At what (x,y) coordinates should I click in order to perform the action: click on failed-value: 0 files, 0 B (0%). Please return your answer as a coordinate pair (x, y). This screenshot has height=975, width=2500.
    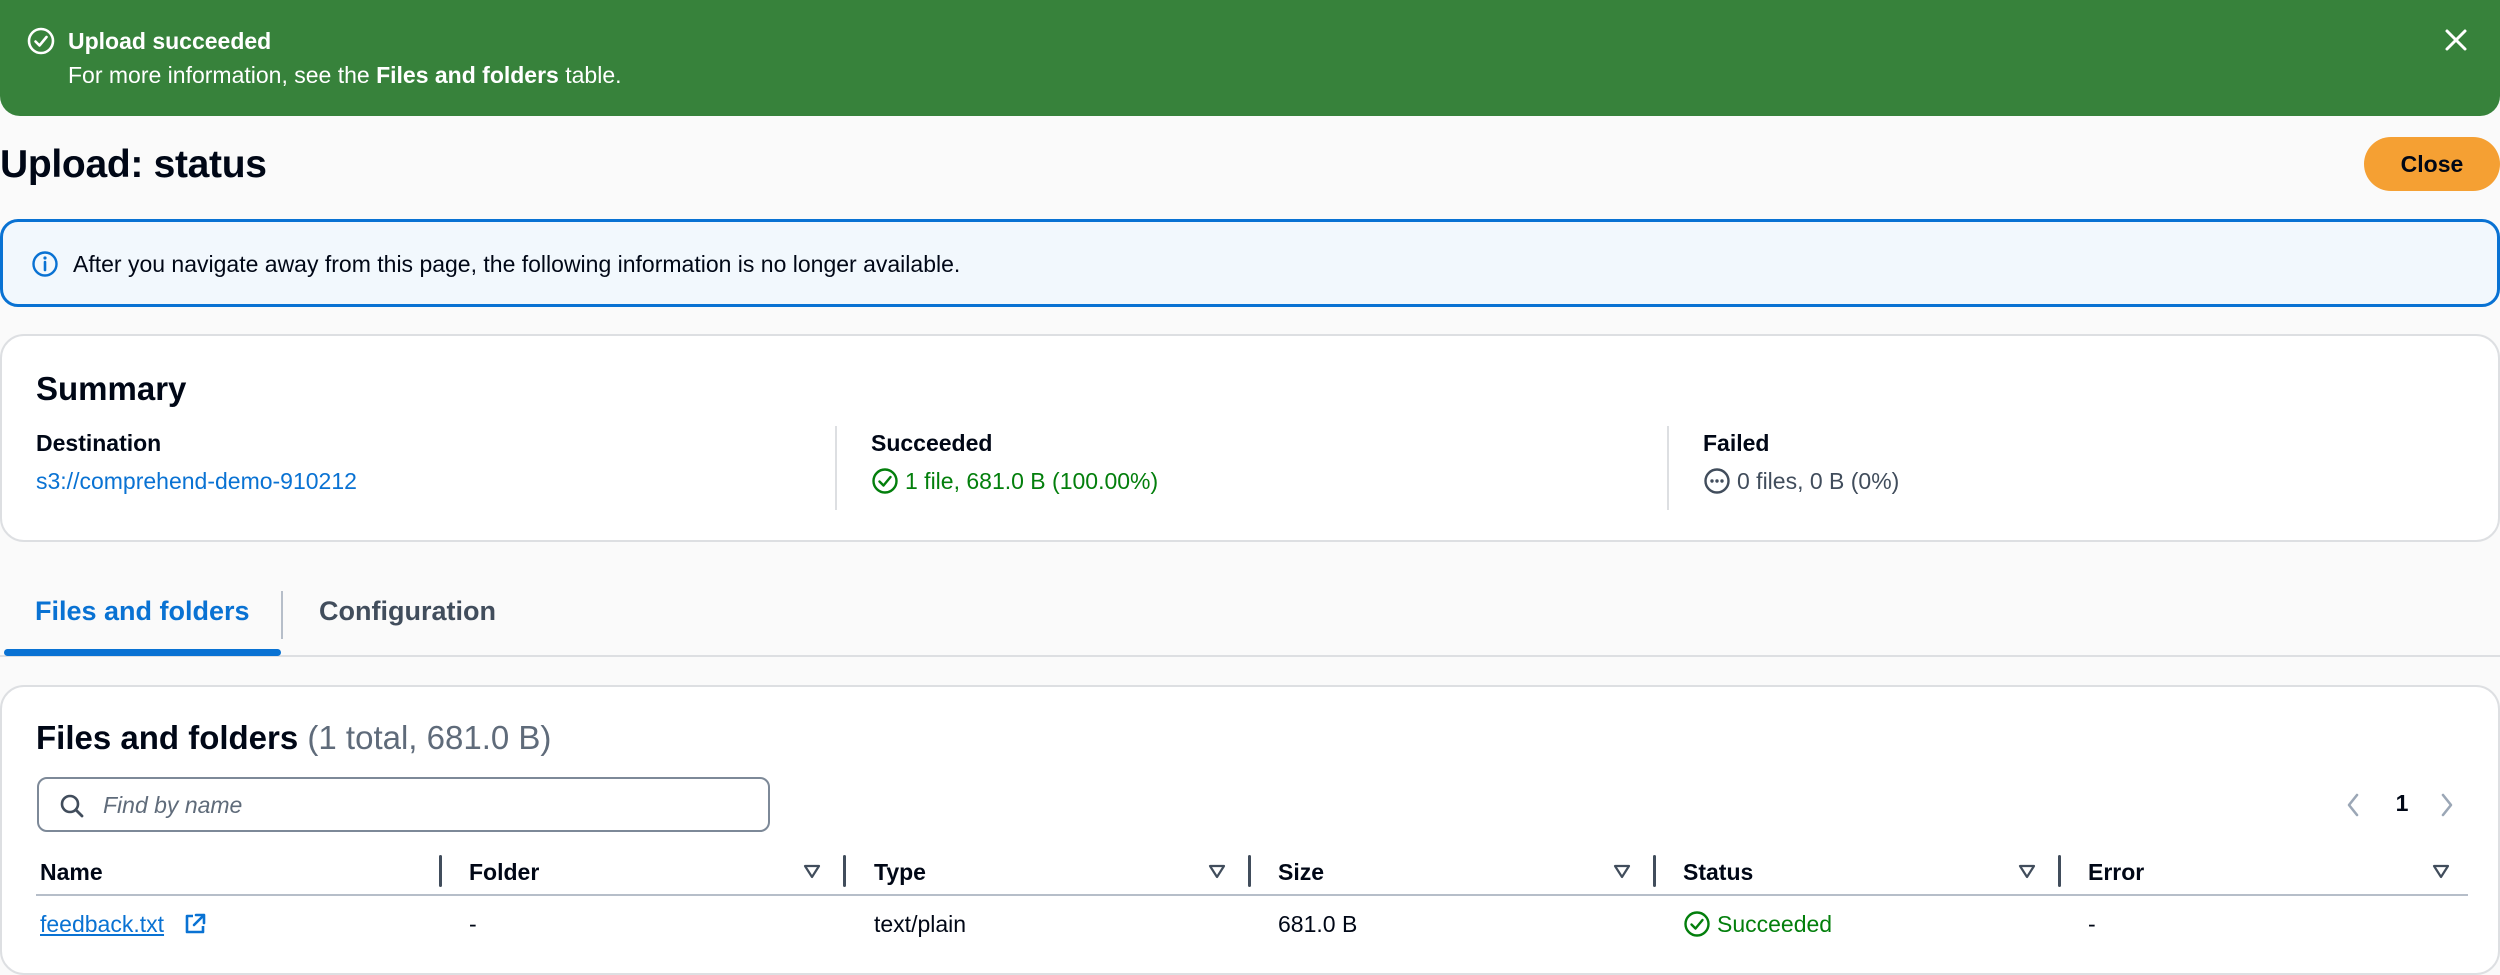
    Looking at the image, I should click on (1818, 481).